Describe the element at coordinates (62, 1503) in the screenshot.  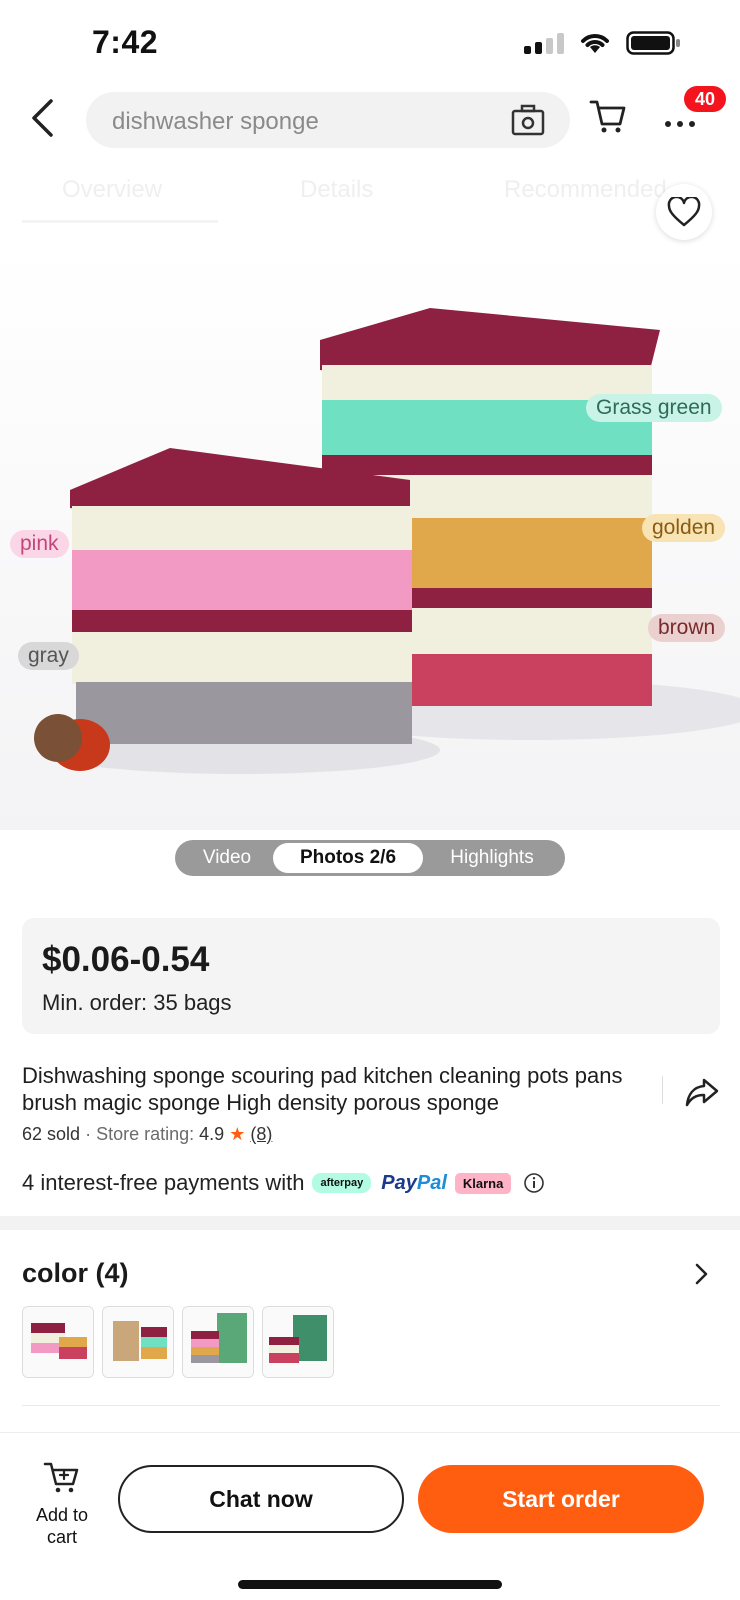
I see `add-to-cart-button: Add to cart` at that location.